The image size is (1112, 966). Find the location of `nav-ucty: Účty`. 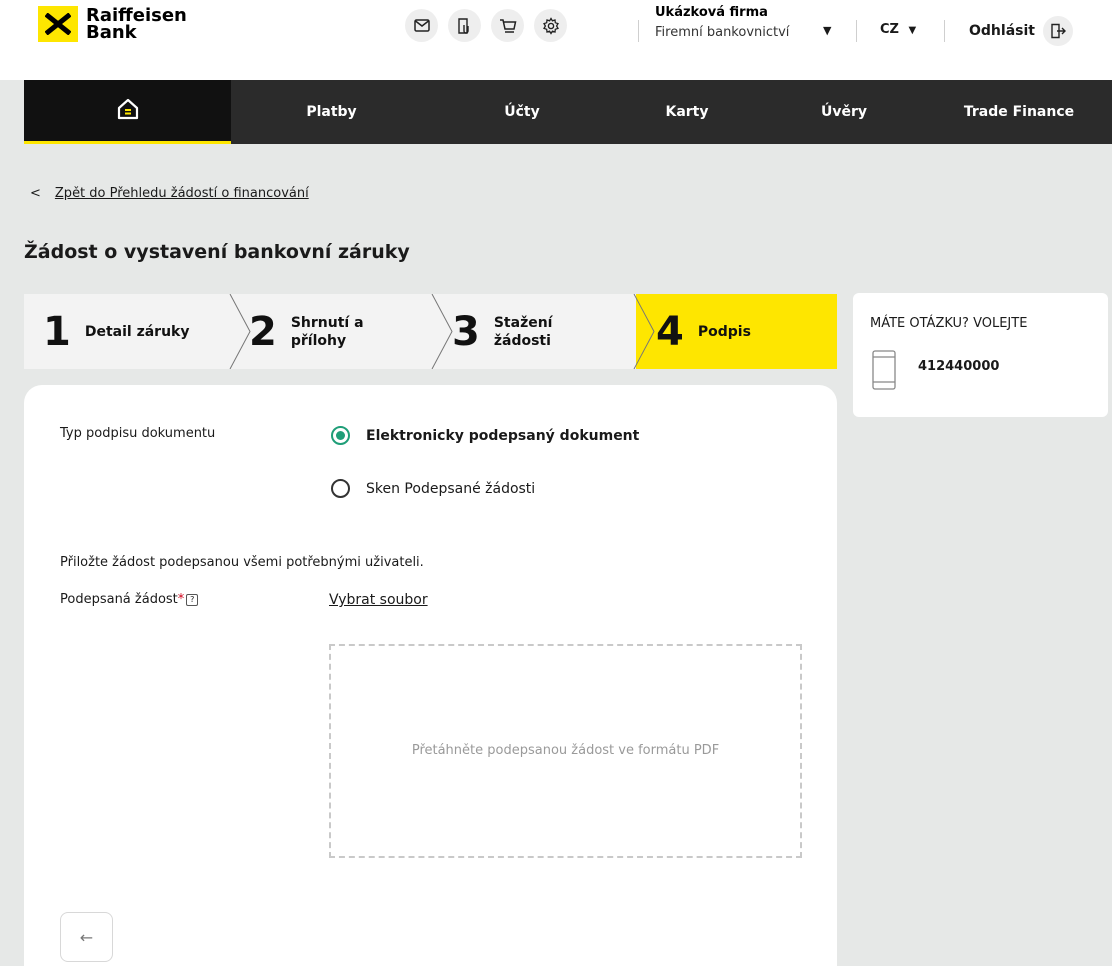

nav-ucty: Účty is located at coordinates (522, 112).